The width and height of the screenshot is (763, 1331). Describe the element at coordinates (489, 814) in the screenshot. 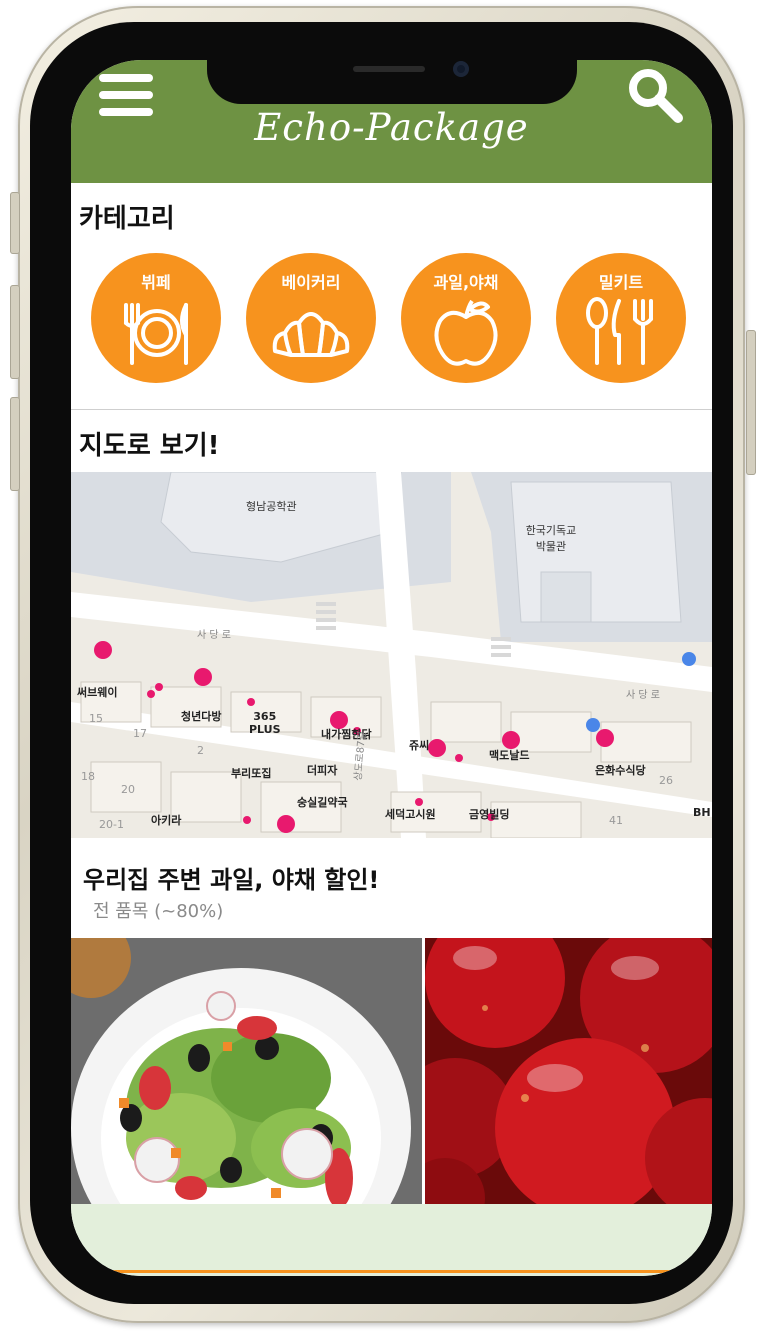

I see `map-label-building: 금영빌딩` at that location.